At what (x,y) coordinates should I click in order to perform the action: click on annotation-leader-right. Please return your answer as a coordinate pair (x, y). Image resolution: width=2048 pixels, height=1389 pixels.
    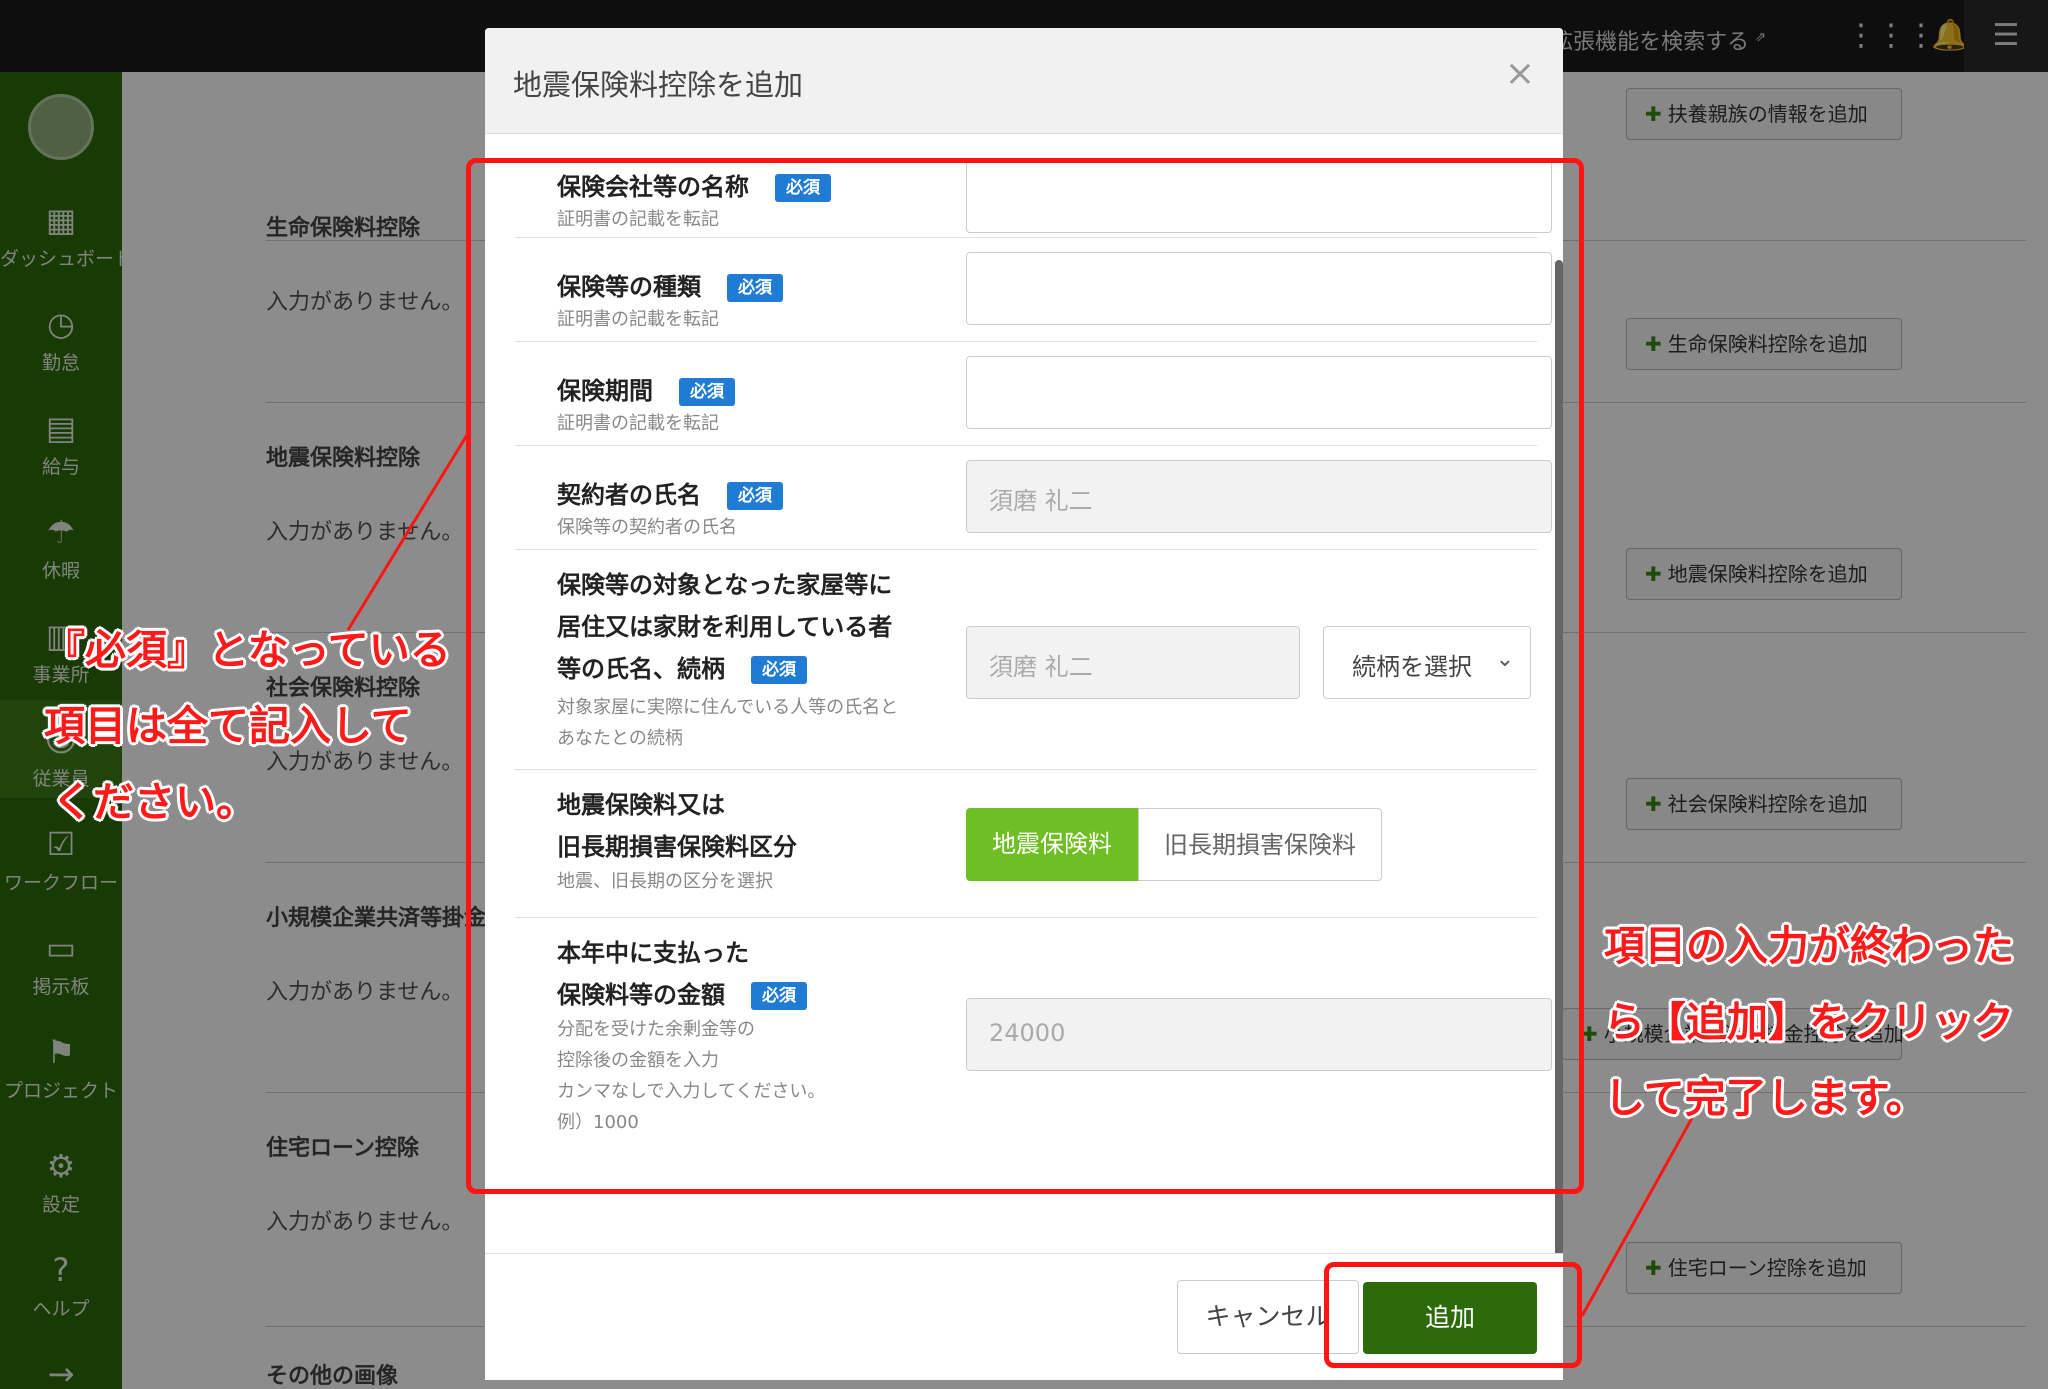
    Looking at the image, I should click on (1637, 1217).